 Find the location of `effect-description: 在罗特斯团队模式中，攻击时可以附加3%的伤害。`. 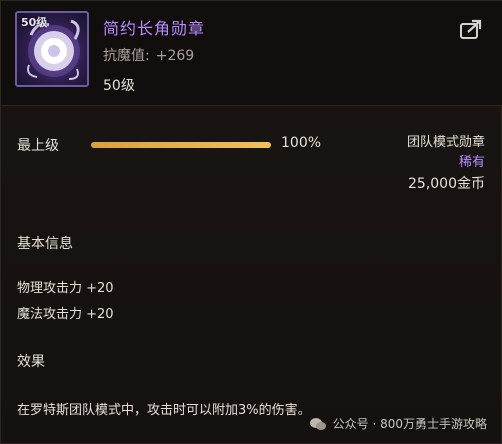

effect-description: 在罗特斯团队模式中，攻击时可以附加3%的伤害。 is located at coordinates (164, 410).